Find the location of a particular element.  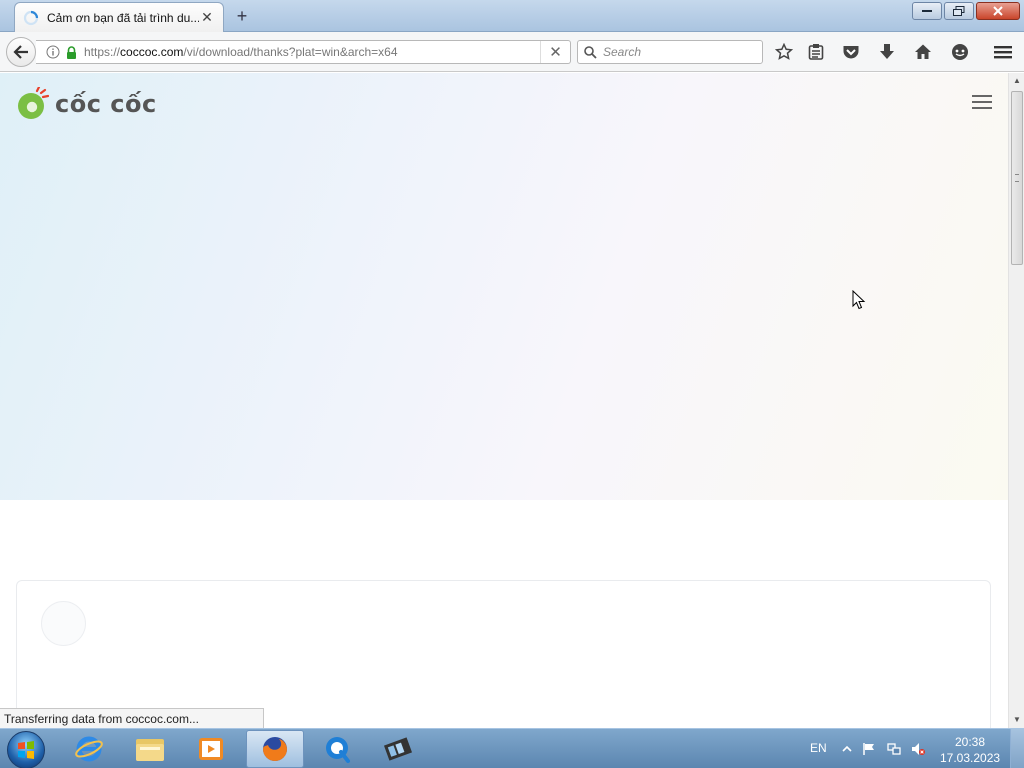

window-controls is located at coordinates (966, 11).